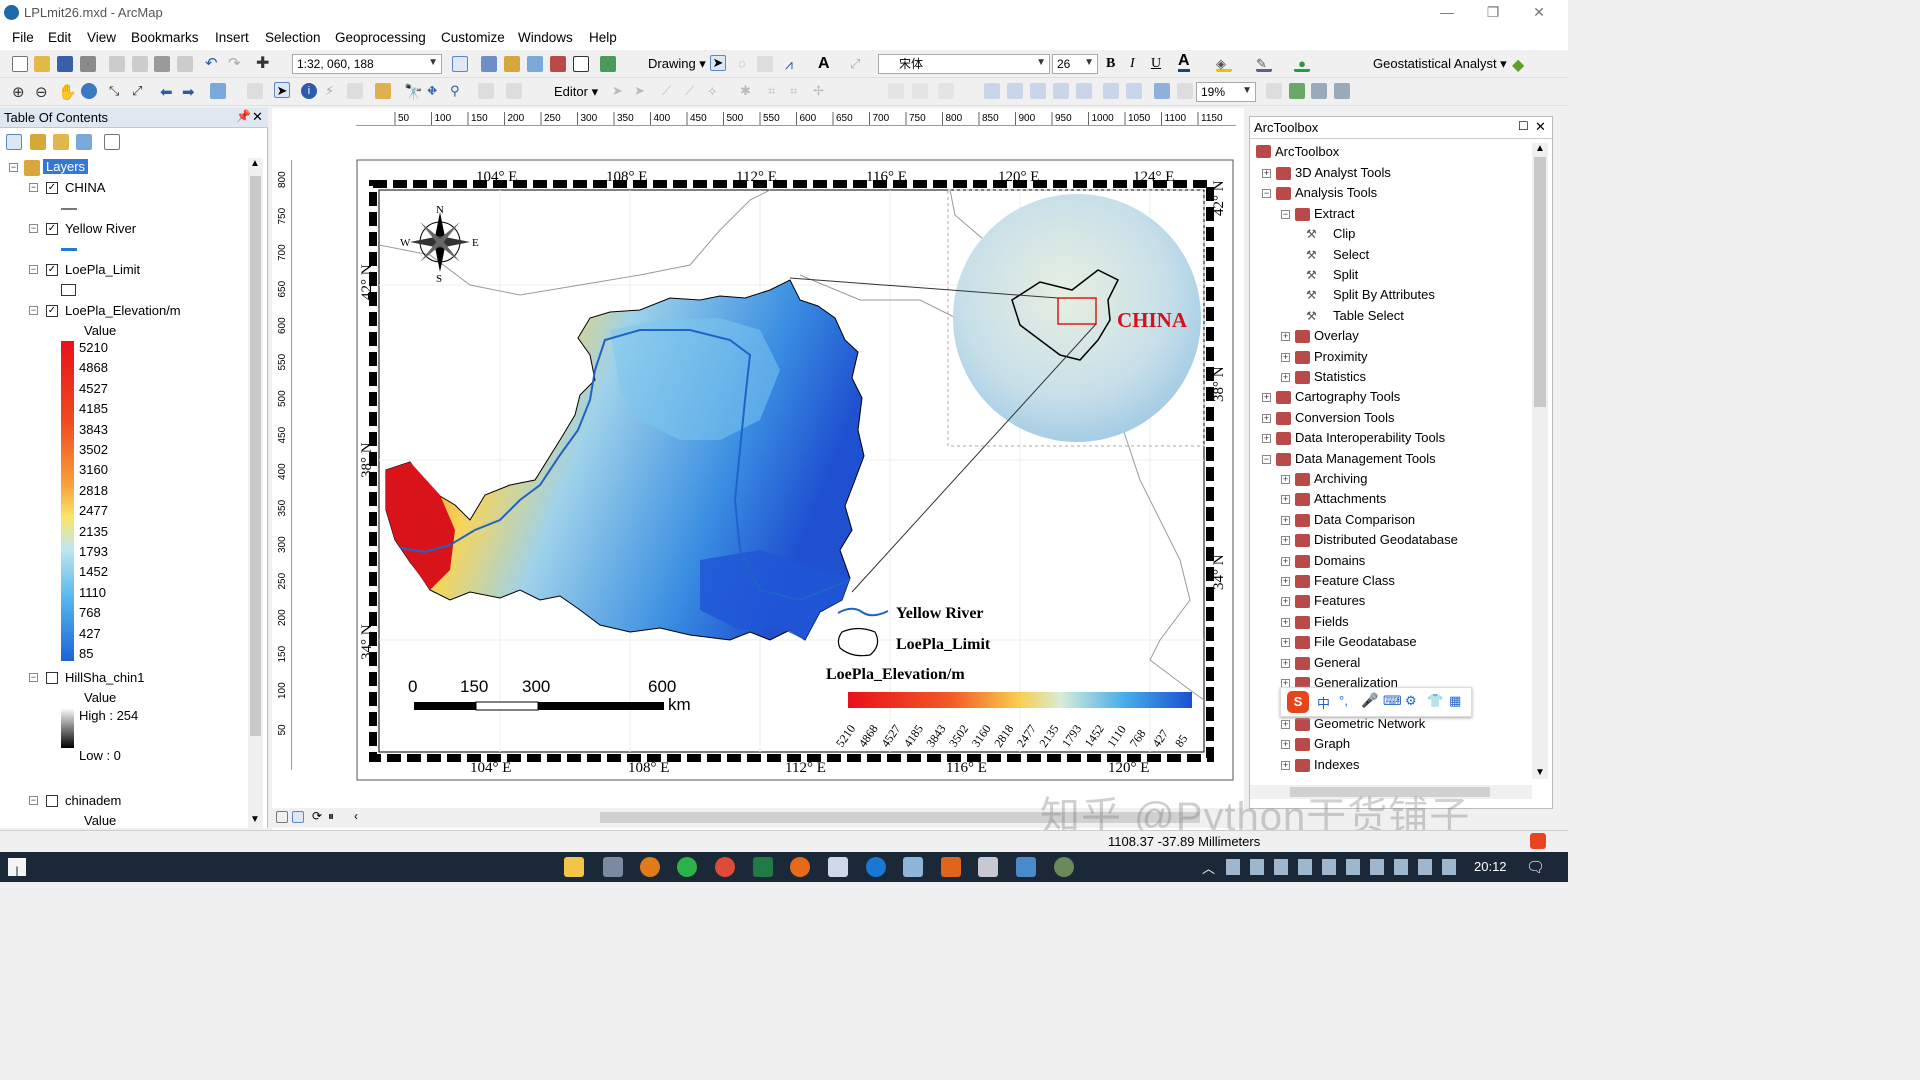 Image resolution: width=1920 pixels, height=1080 pixels. I want to click on excel-icon, so click(763, 867).